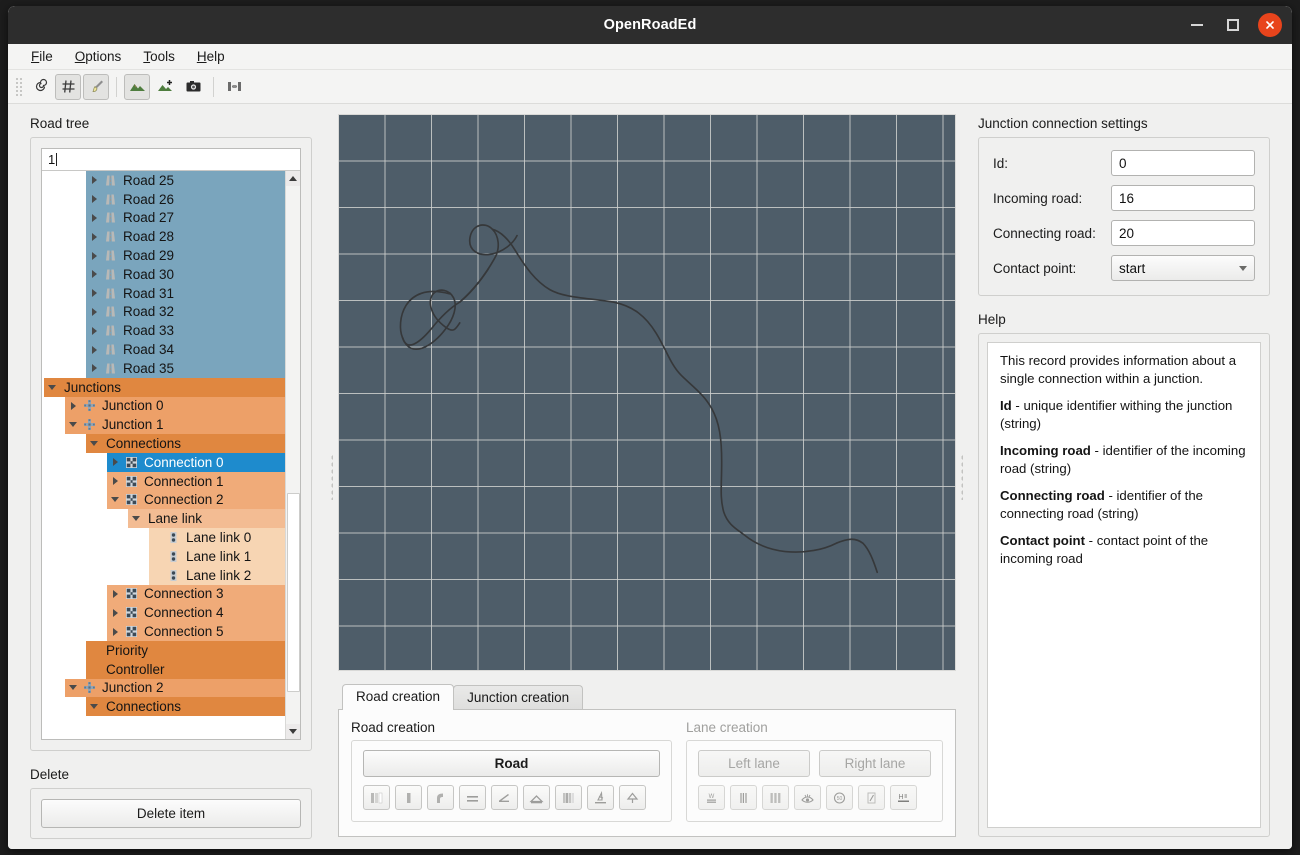  I want to click on grid-toggle-icon, so click(68, 86).